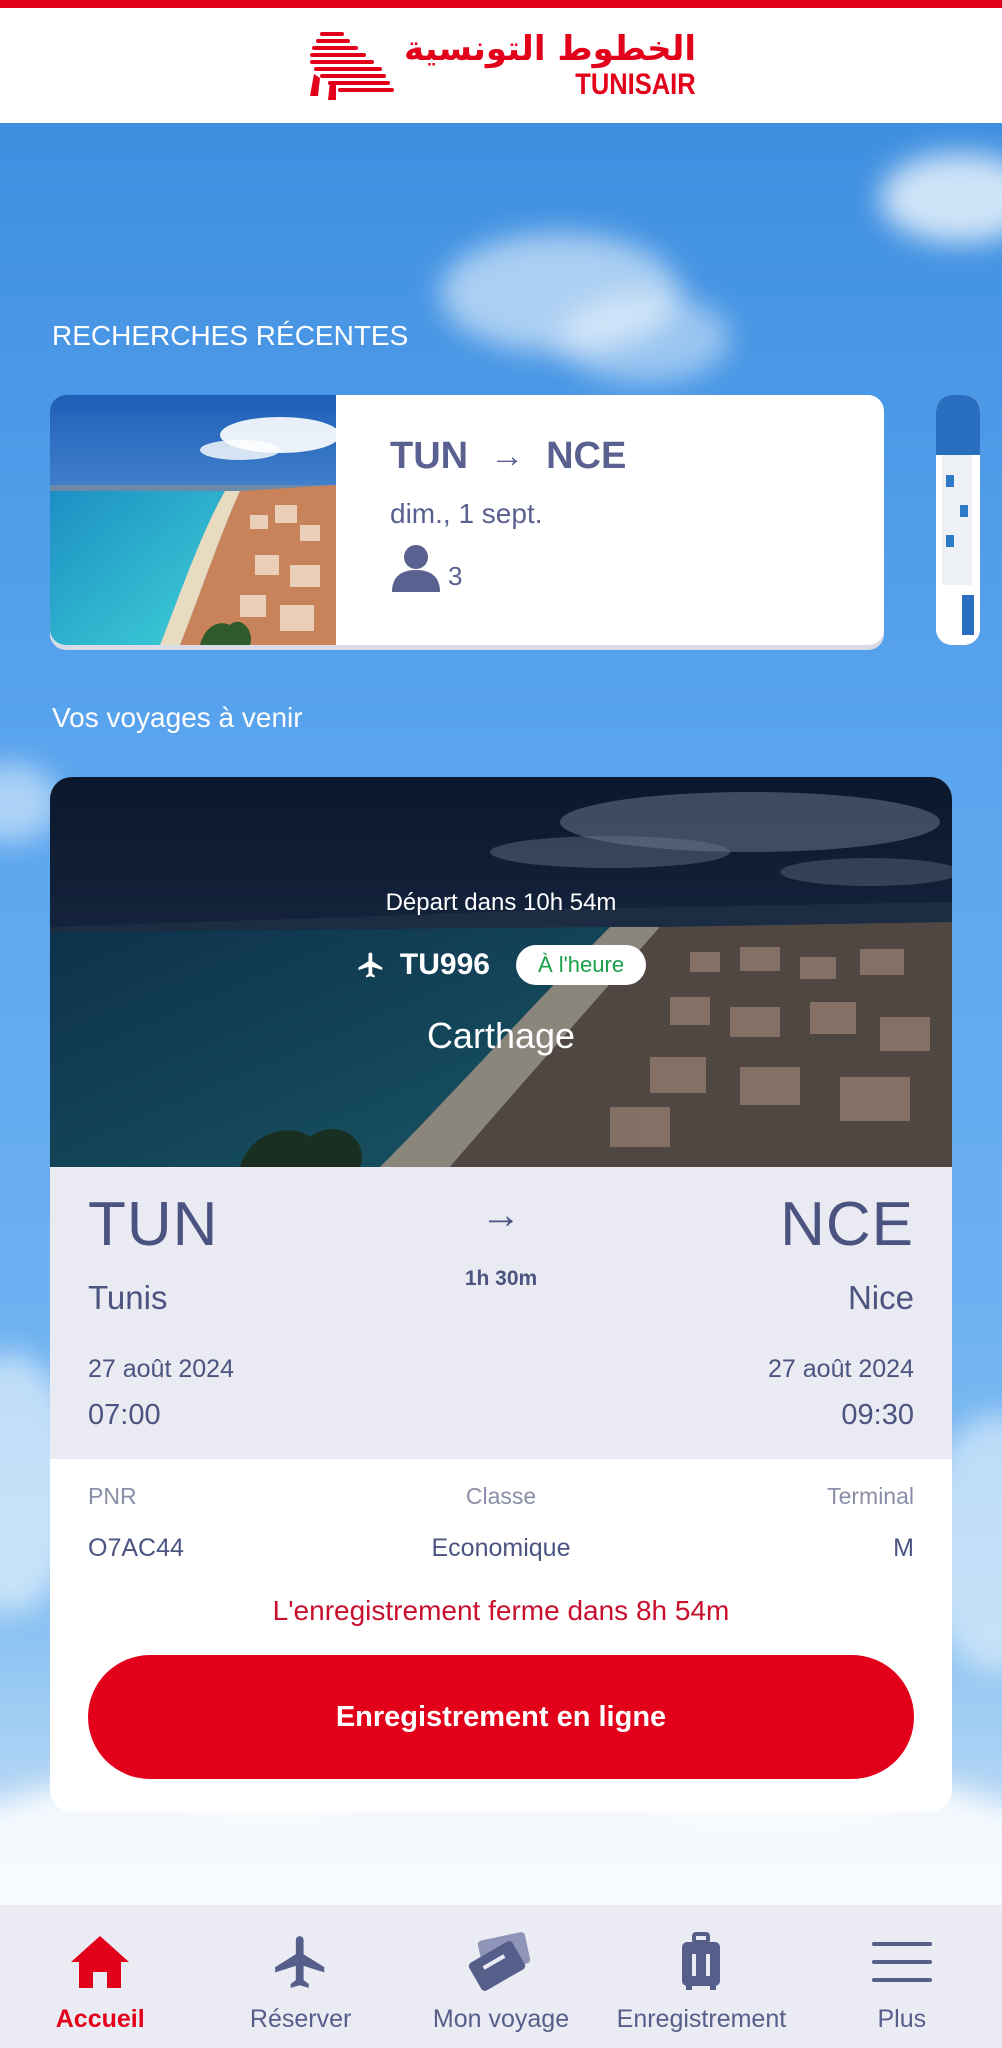 The image size is (1002, 2048). Describe the element at coordinates (701, 2019) in the screenshot. I see `nav-label-enregistrement: Enregistrement` at that location.